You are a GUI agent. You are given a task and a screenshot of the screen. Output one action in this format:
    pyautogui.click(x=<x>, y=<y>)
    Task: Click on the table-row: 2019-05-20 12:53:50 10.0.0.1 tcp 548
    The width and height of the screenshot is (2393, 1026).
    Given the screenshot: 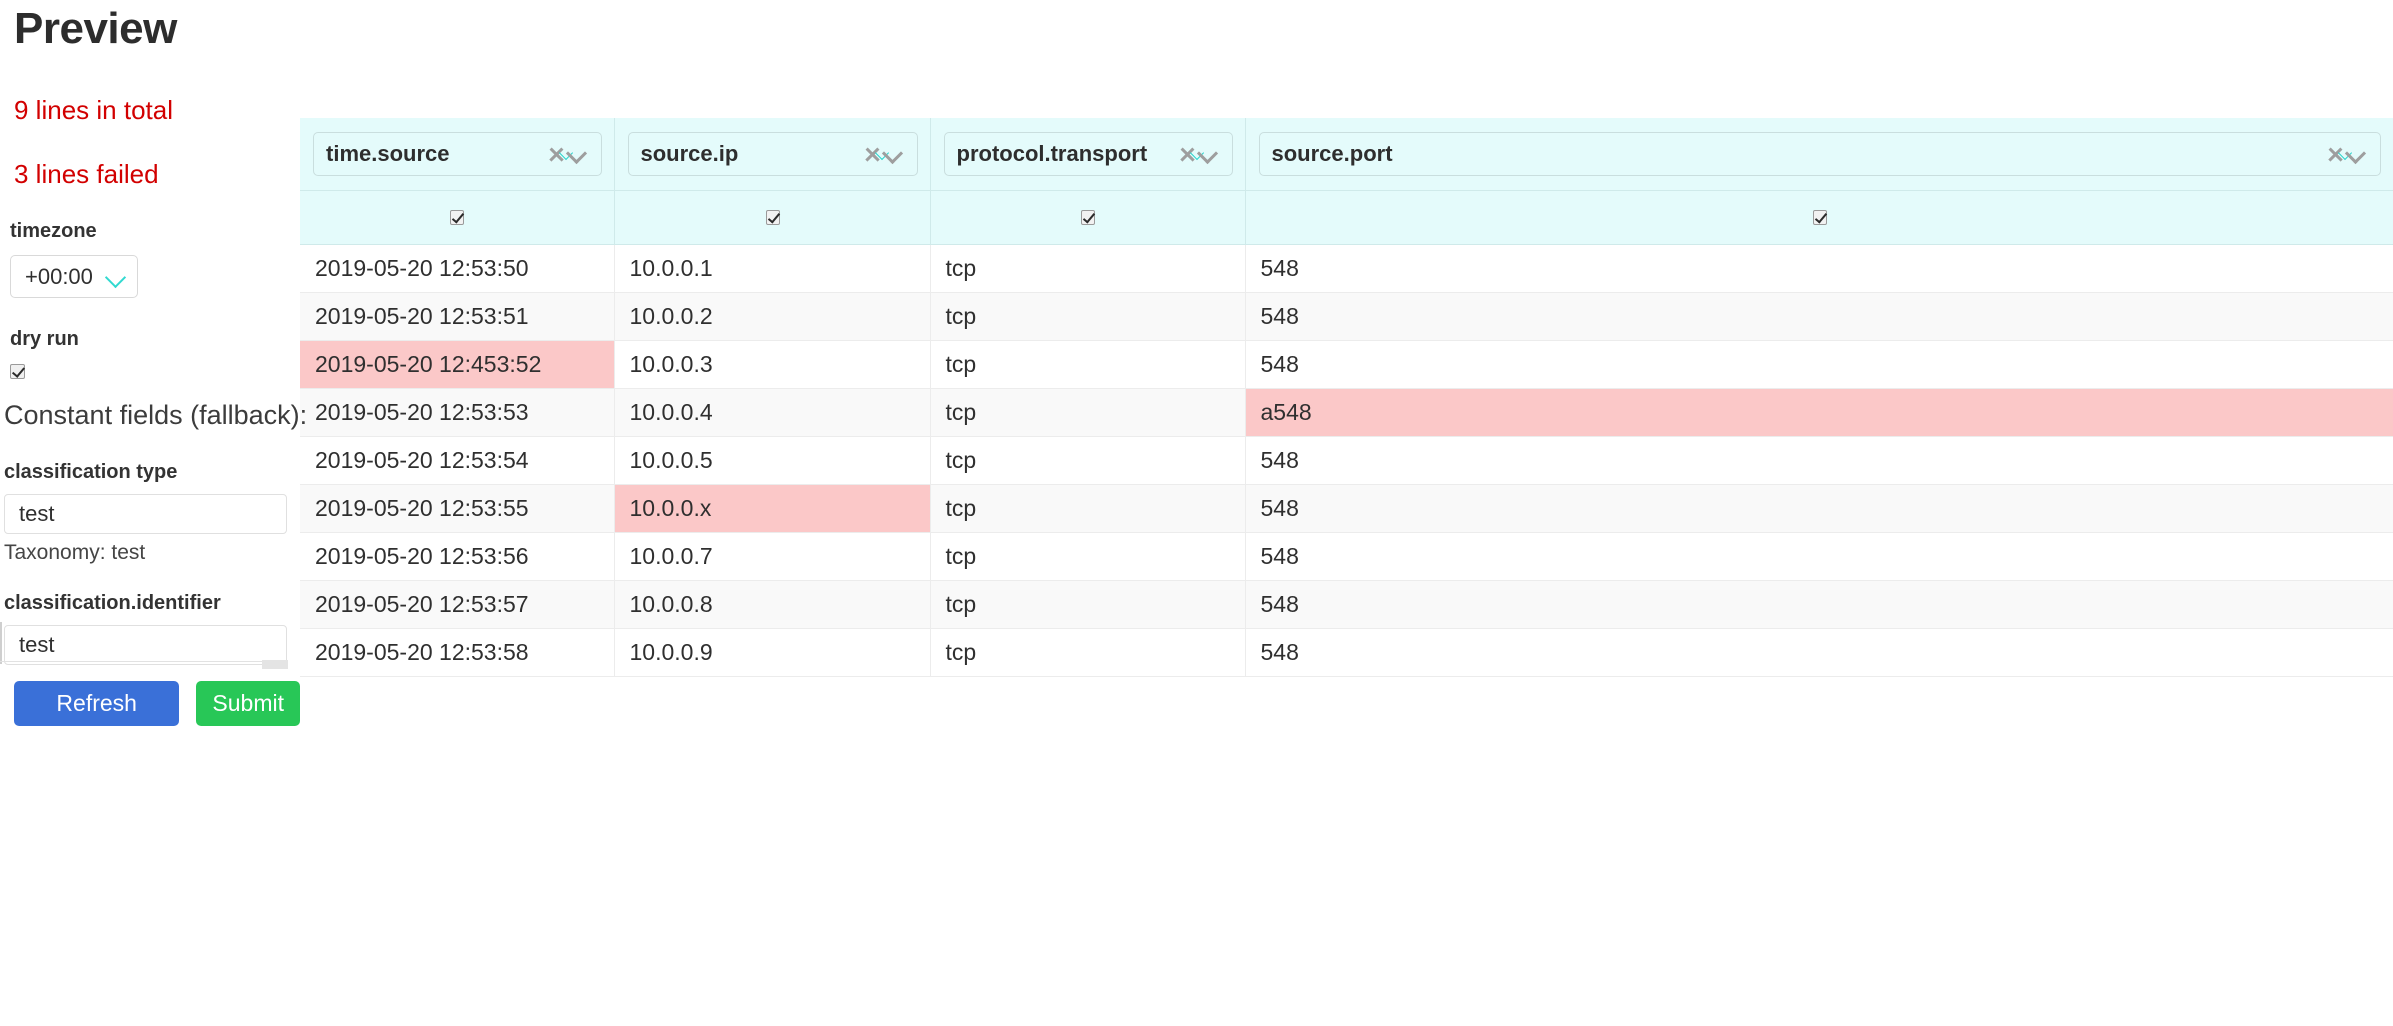 What is the action you would take?
    pyautogui.click(x=1346, y=268)
    